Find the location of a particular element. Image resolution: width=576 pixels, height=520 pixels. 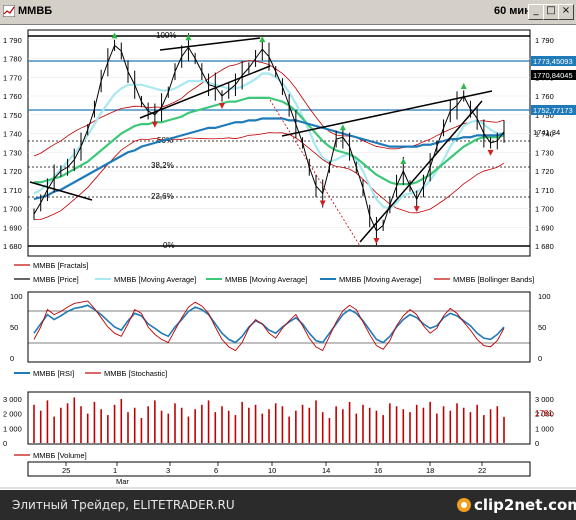

price-y-tick-left: 1 760 is located at coordinates (12, 96).